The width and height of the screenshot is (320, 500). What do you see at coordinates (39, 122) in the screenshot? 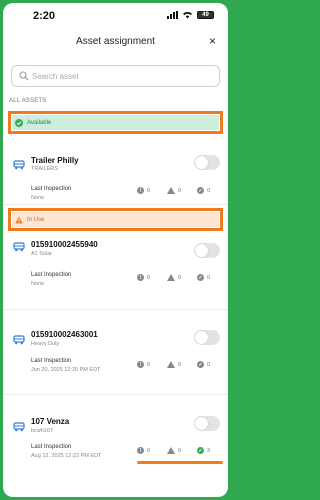
I see `available-label: Available` at bounding box center [39, 122].